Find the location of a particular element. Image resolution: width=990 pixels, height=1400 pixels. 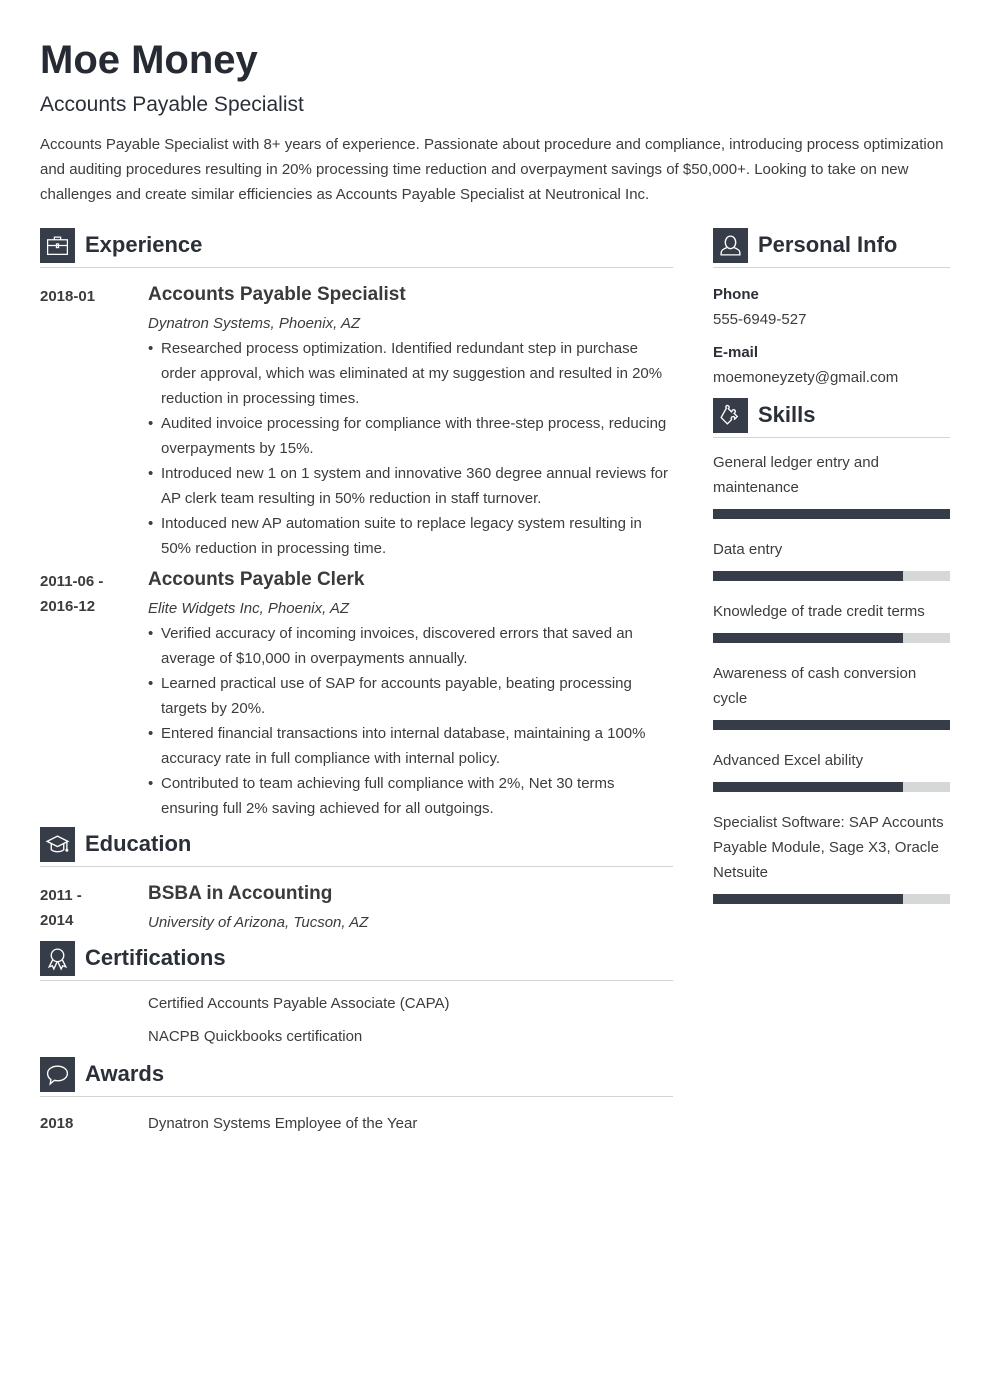

entry-date: 2011-06 - 2016-12 is located at coordinates (94, 694).